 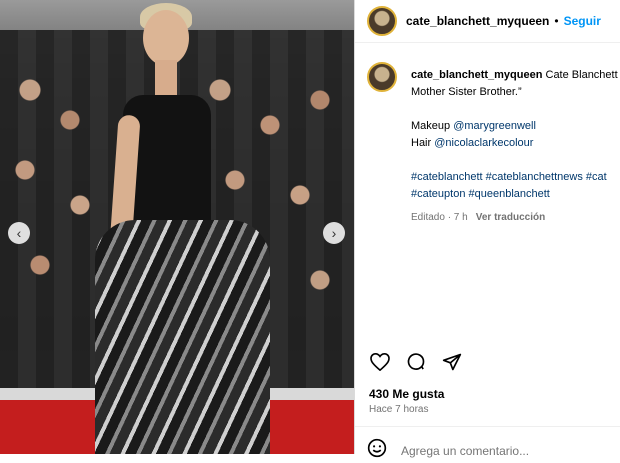 I want to click on caption-text-2: Mother Sister Brother.”, so click(x=466, y=92).